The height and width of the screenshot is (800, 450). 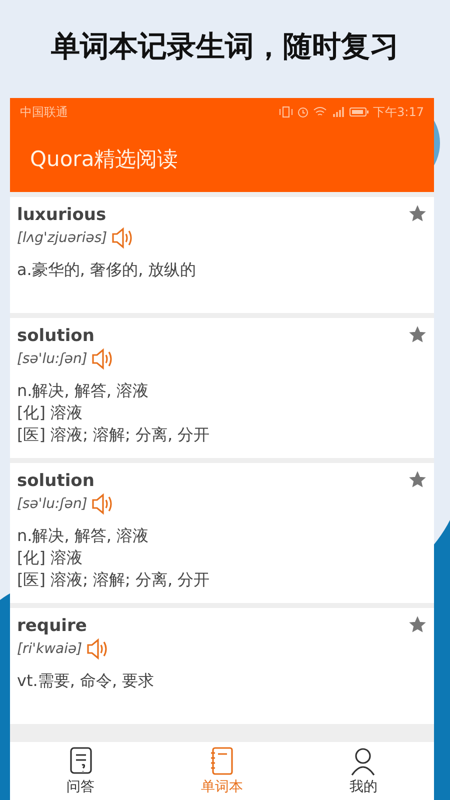 I want to click on phonetic: [ri'kwaiə], so click(x=49, y=649).